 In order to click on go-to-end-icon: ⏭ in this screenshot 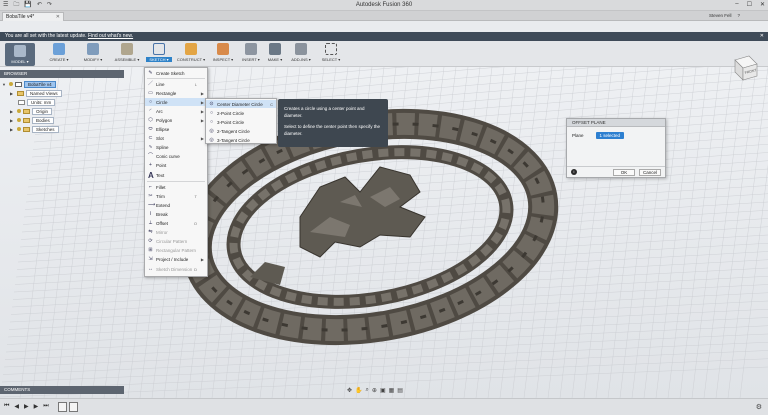, I will do `click(45, 406)`.